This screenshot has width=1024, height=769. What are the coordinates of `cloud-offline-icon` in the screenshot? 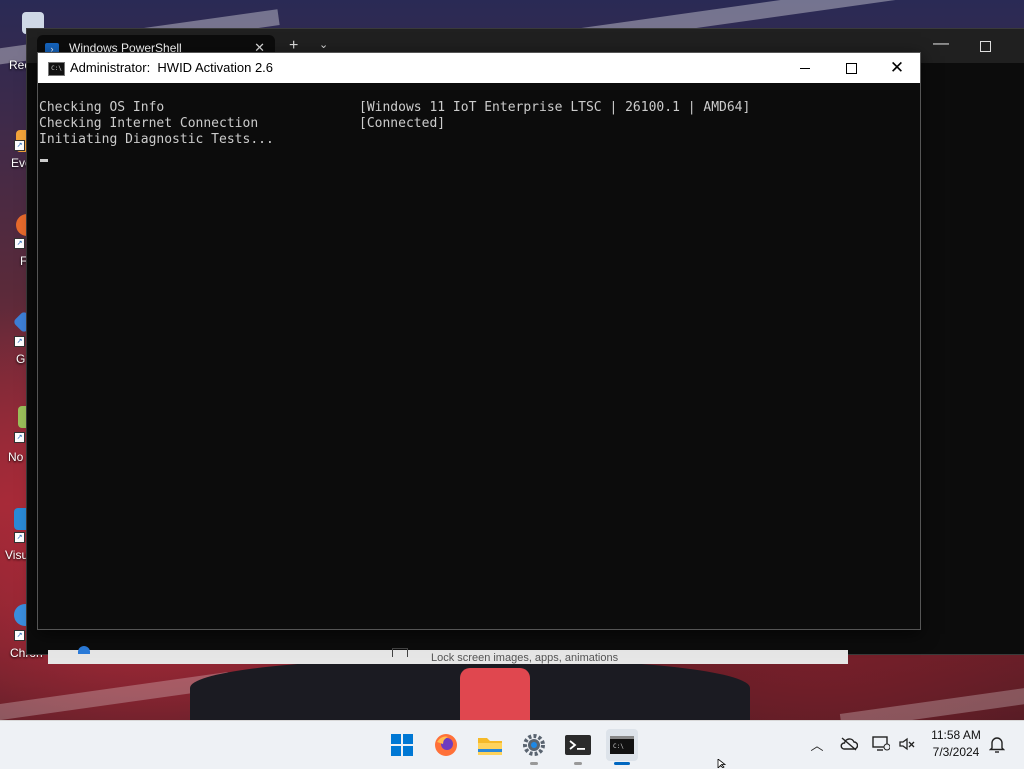 It's located at (849, 744).